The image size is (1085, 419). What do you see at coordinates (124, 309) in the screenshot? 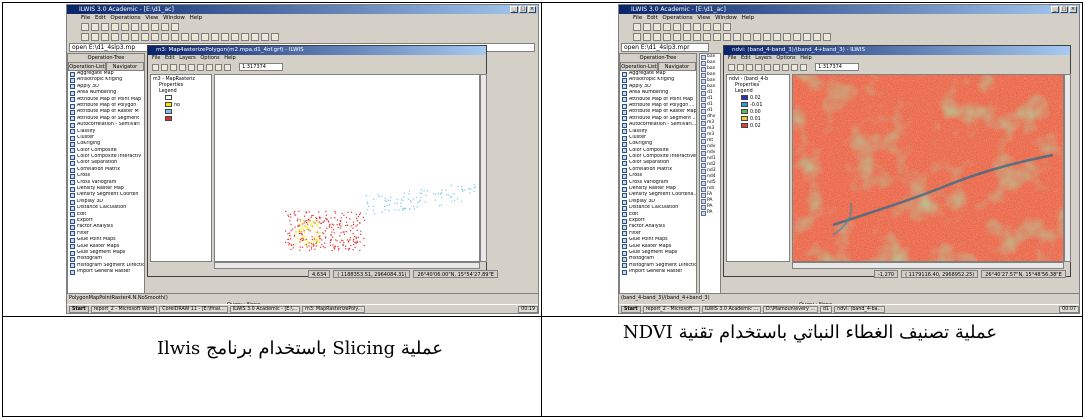
I see `taskbar-item: report_2 - Microsoft Word` at bounding box center [124, 309].